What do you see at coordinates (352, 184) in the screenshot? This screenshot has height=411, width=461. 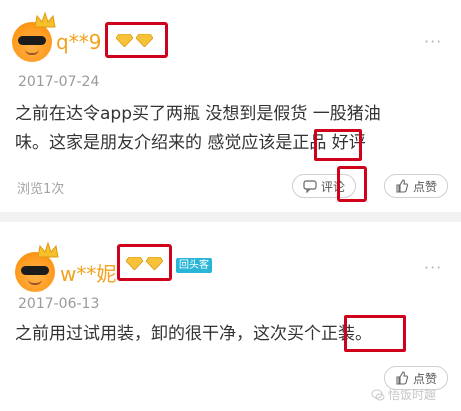 I see `button-highlight-box` at bounding box center [352, 184].